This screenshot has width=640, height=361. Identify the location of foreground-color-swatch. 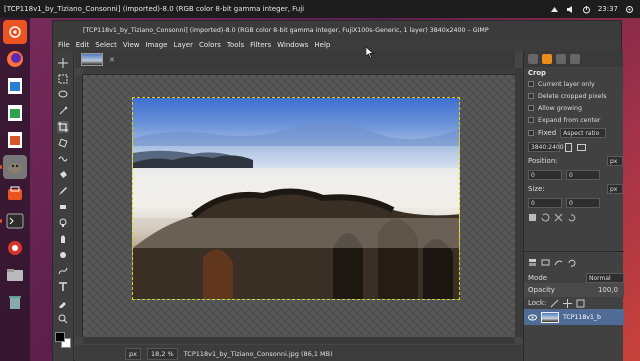
(60, 337).